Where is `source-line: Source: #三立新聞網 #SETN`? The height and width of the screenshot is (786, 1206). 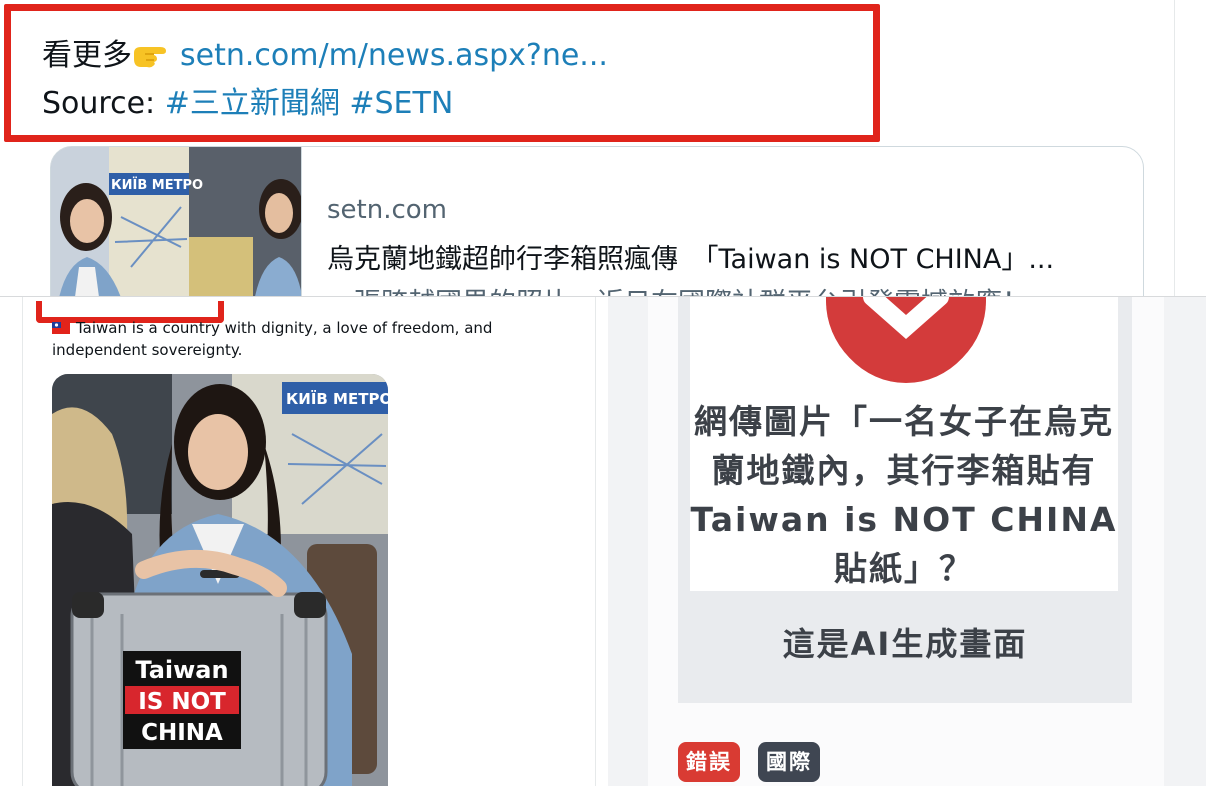 source-line: Source: #三立新聞網 #SETN is located at coordinates (247, 100).